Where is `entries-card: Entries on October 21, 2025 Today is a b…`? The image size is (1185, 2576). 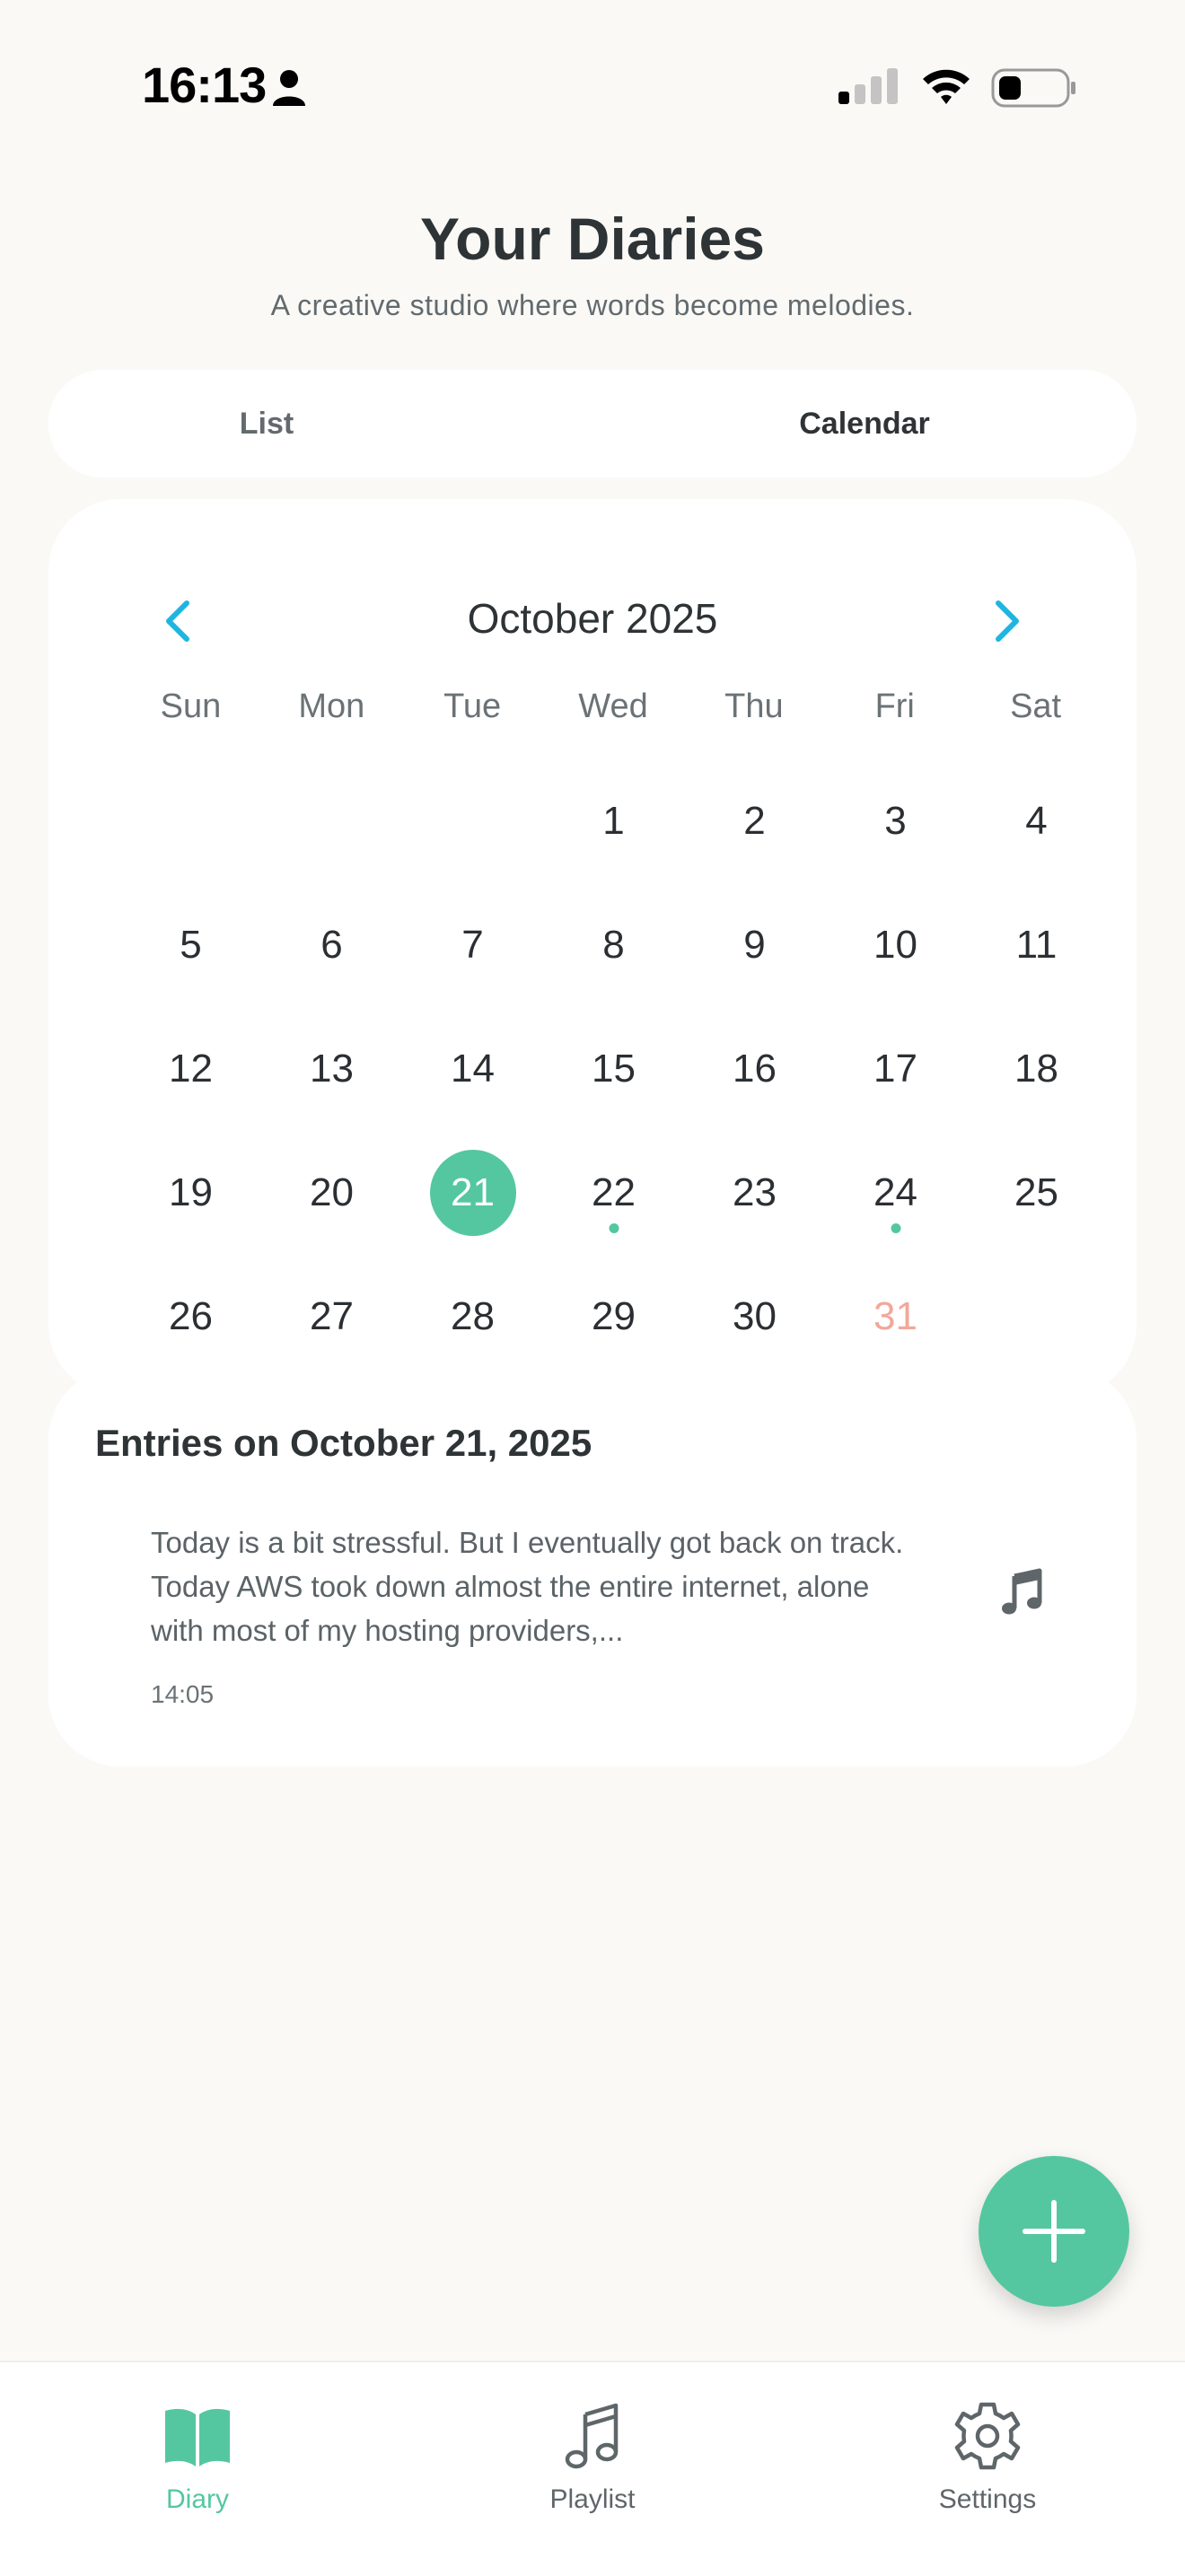
entries-card: Entries on October 21, 2025 Today is a b… is located at coordinates (592, 1567).